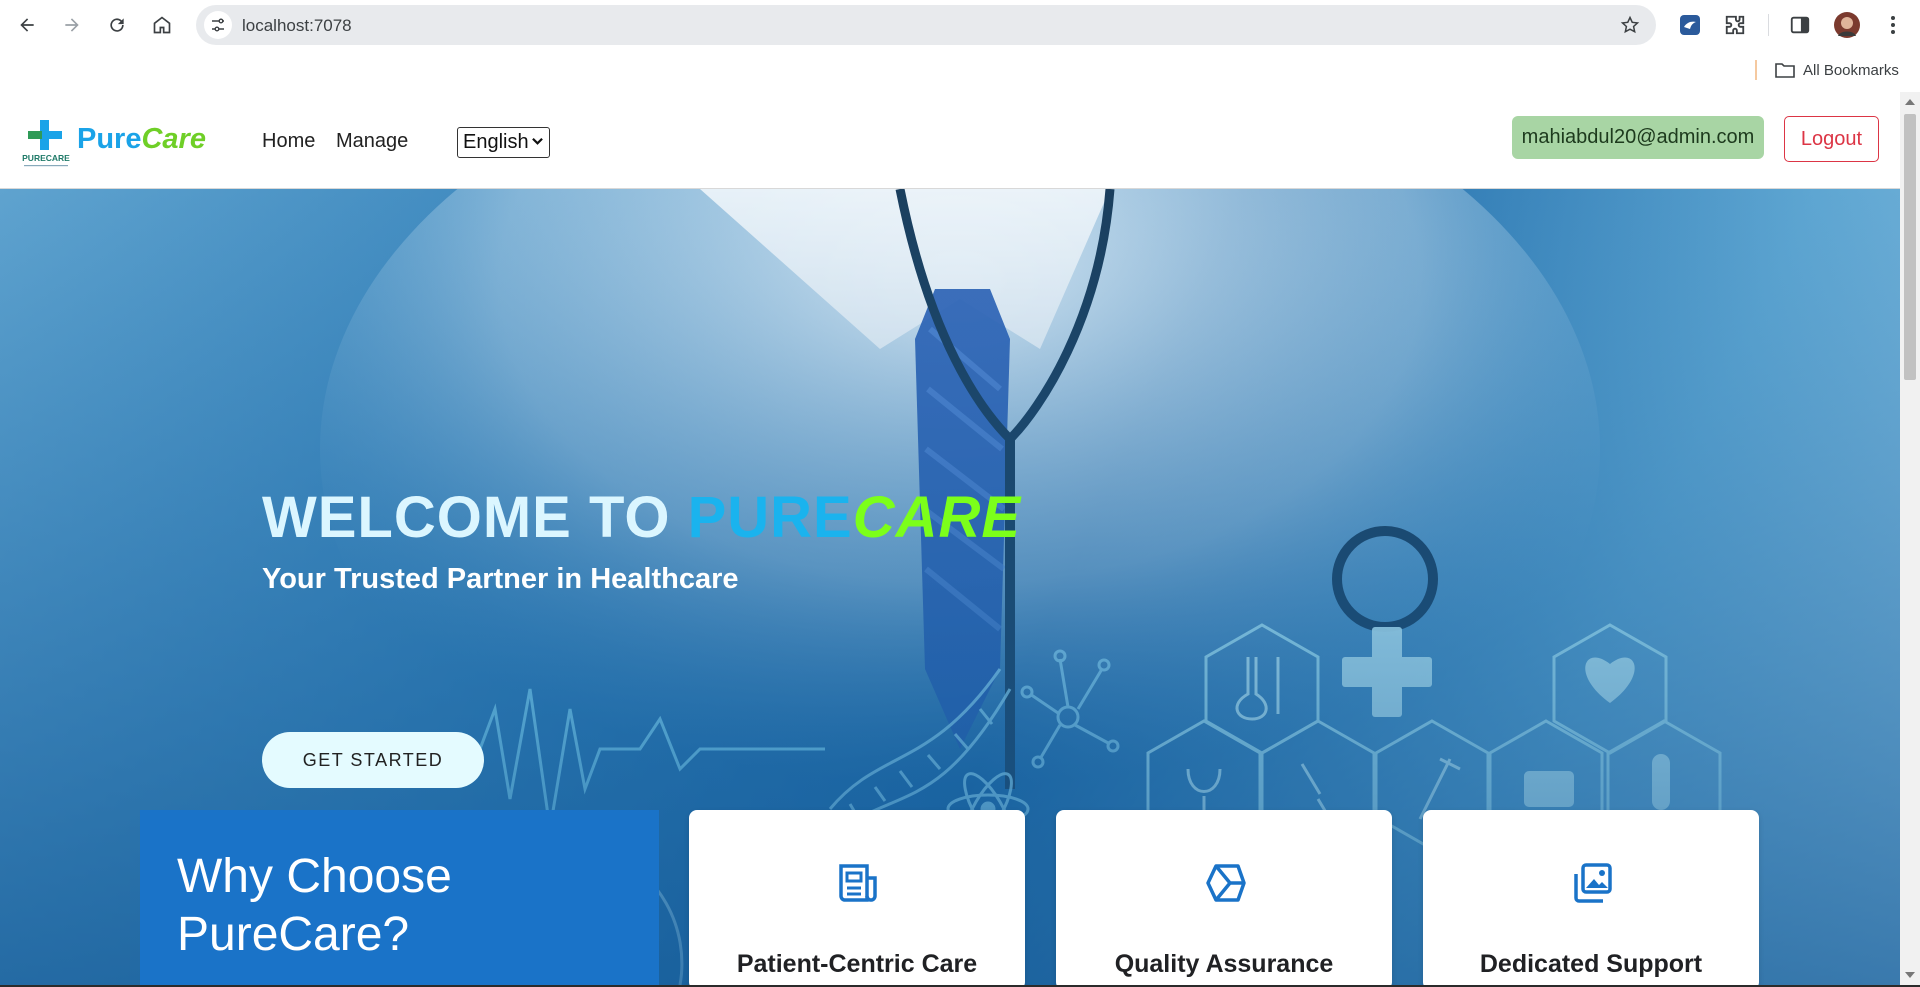 This screenshot has height=987, width=1920. What do you see at coordinates (857, 964) in the screenshot?
I see `feature-card-label: Patient-Centric Care` at bounding box center [857, 964].